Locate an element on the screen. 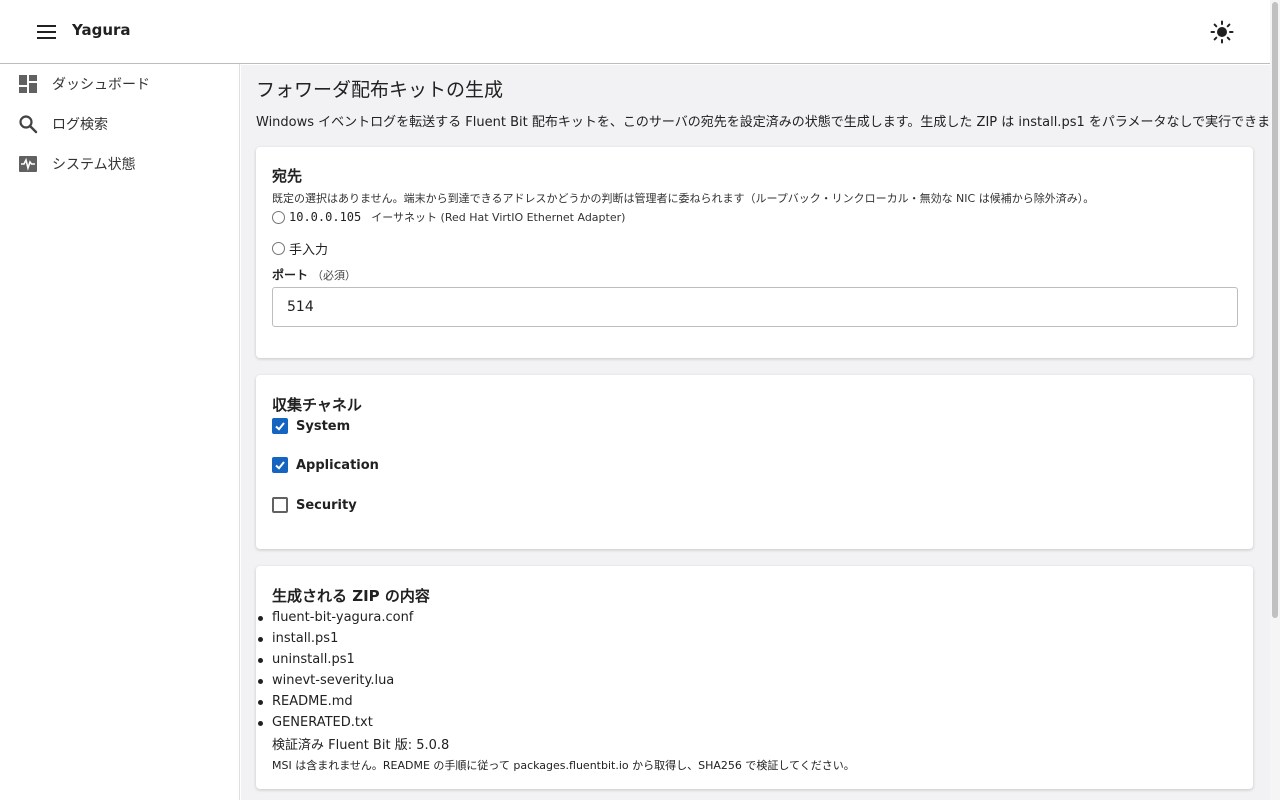 The width and height of the screenshot is (1280, 800). channel-security-checkbox: Security is located at coordinates (314, 505).